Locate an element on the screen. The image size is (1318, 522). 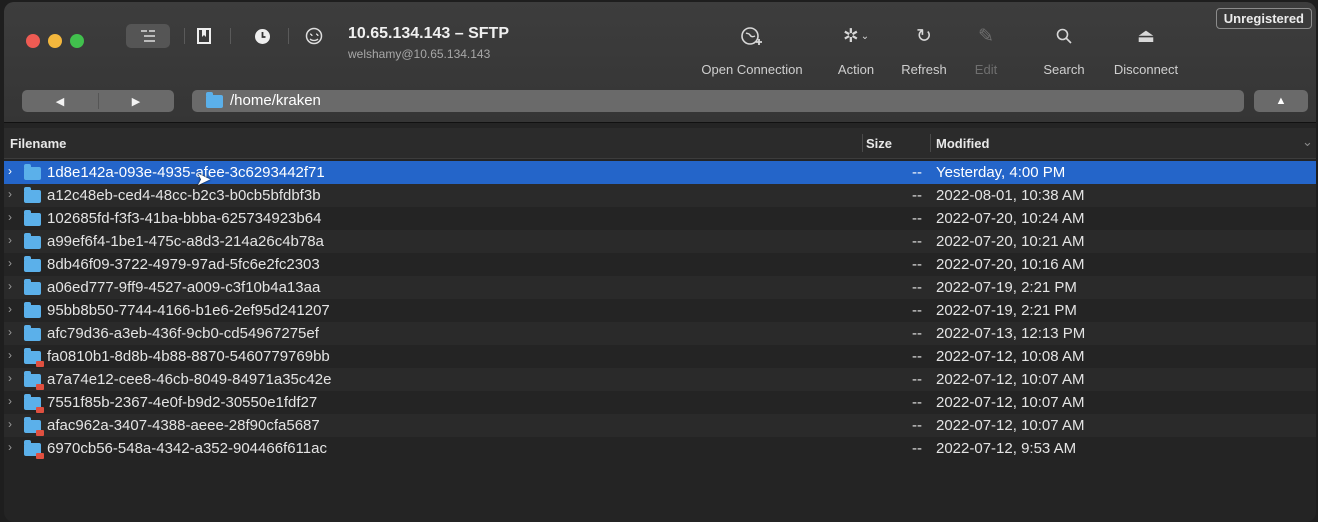
file-modified: 2022-07-20, 10:16 AM is located at coordinates (1010, 264).